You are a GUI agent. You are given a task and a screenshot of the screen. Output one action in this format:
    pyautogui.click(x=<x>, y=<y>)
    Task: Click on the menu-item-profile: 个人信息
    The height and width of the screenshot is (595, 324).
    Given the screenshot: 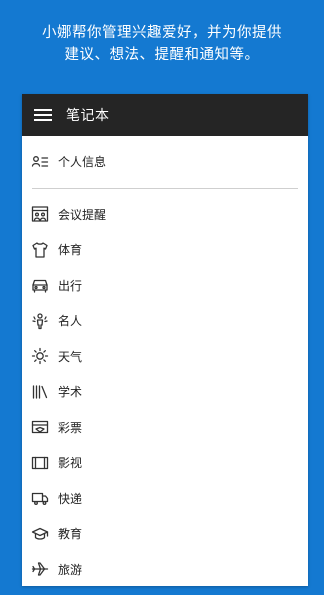 What is the action you would take?
    pyautogui.click(x=165, y=162)
    